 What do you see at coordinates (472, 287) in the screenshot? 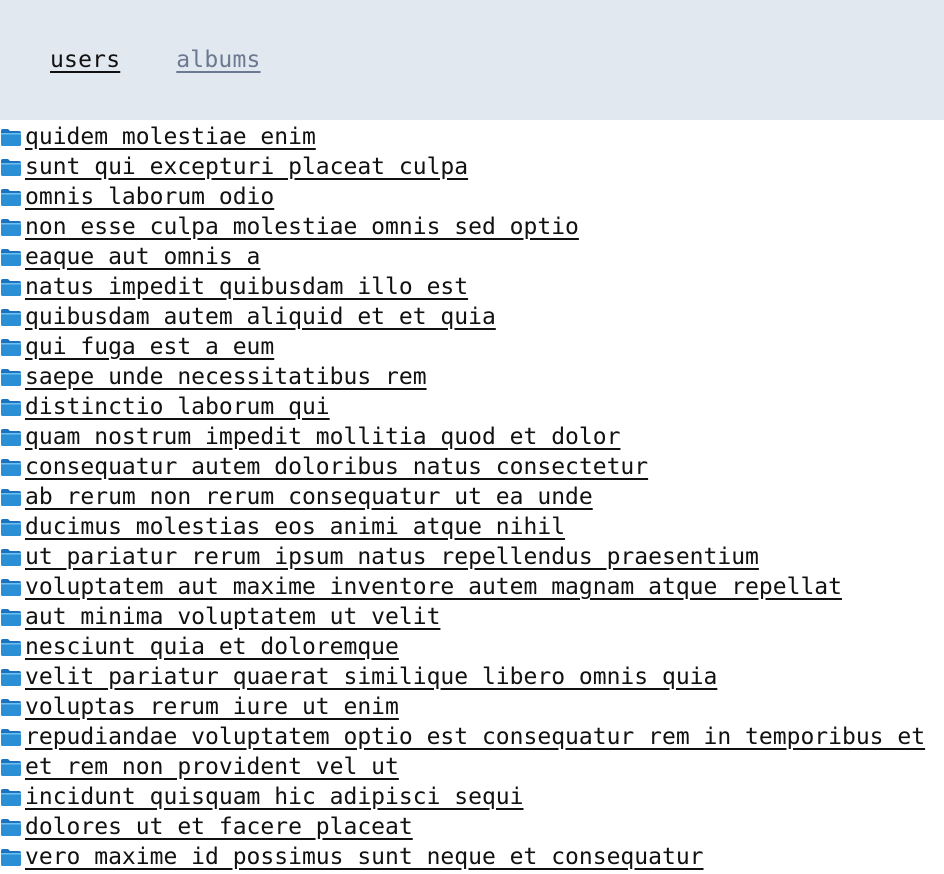
I see `album-list-item: natus impedit quibusdam illo est` at bounding box center [472, 287].